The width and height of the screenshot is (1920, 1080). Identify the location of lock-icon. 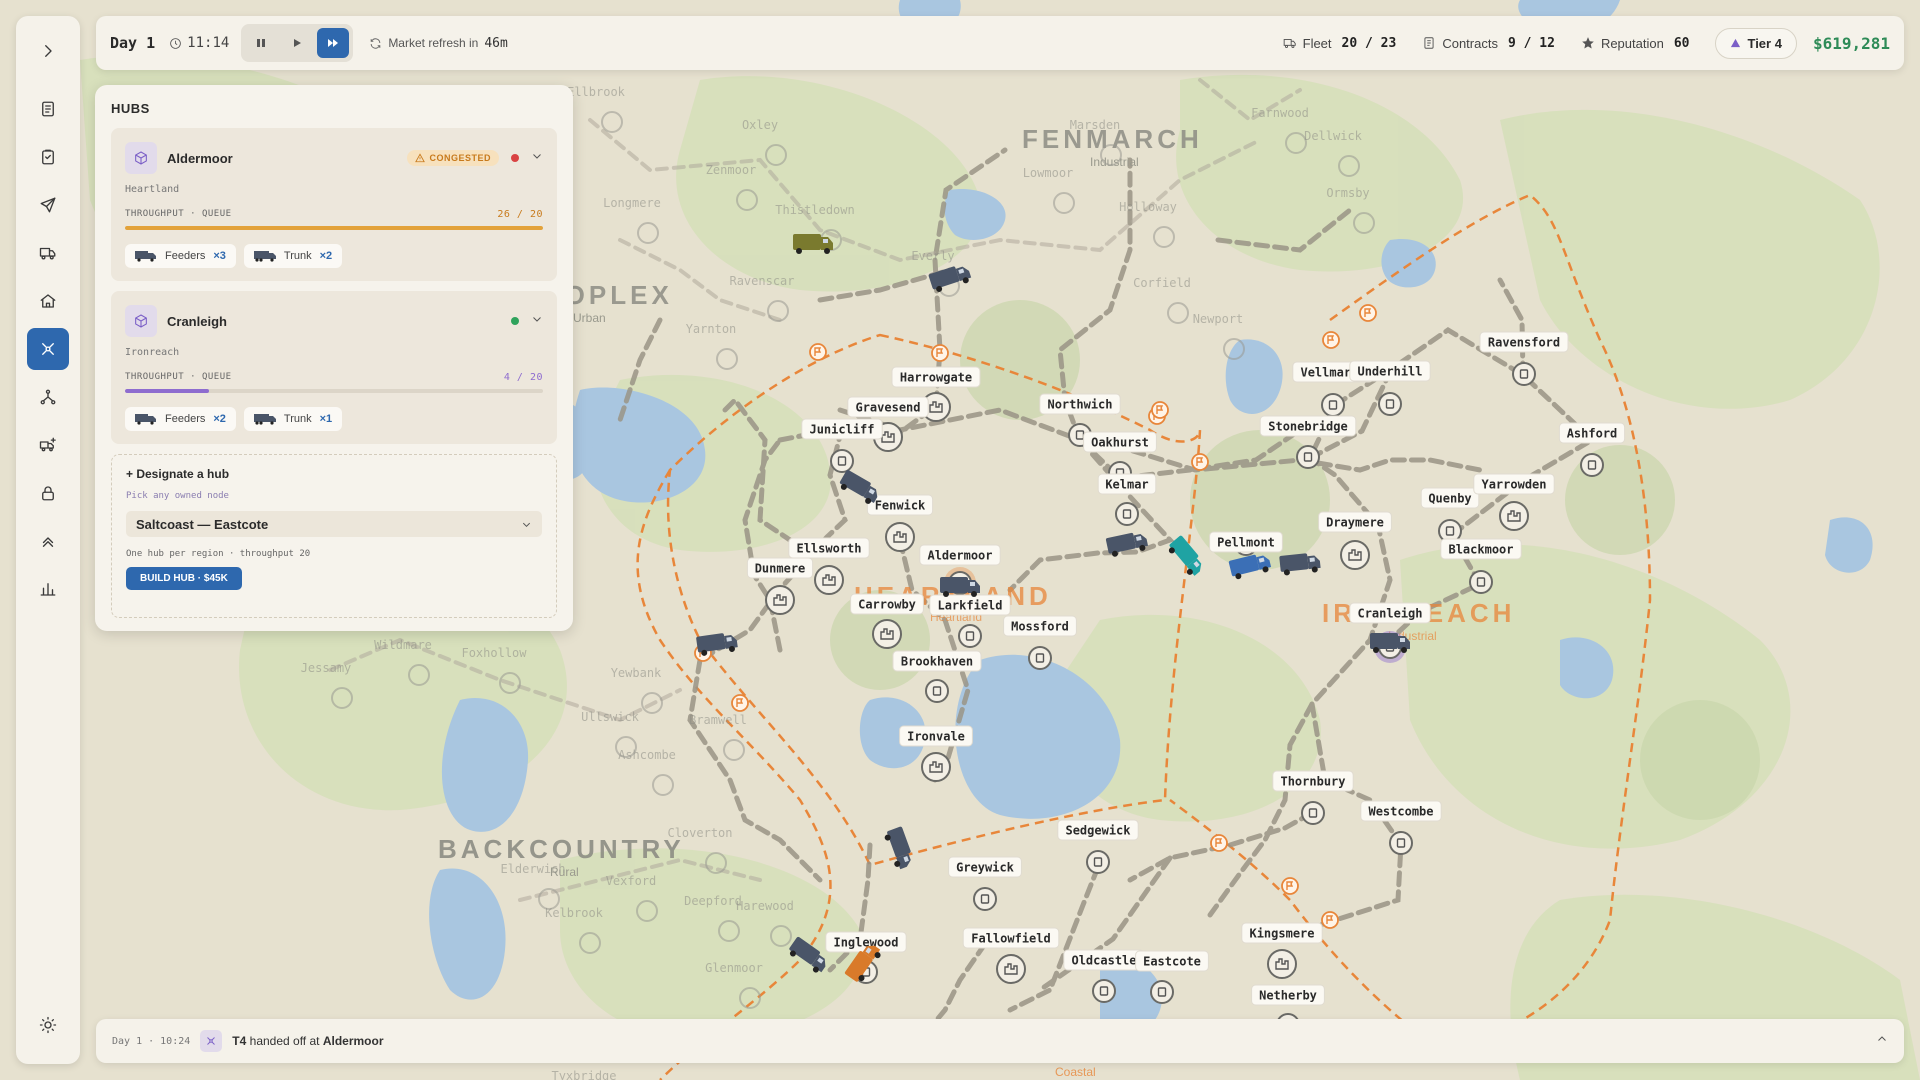
(48, 493).